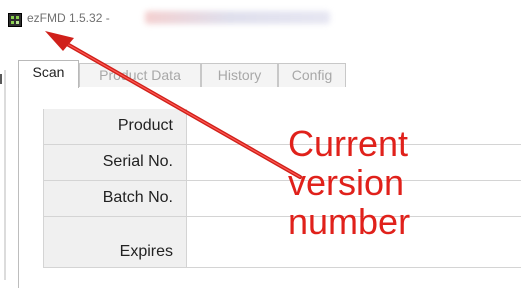 Image resolution: width=521 pixels, height=288 pixels. I want to click on tab-scan-label: Scan, so click(48, 72).